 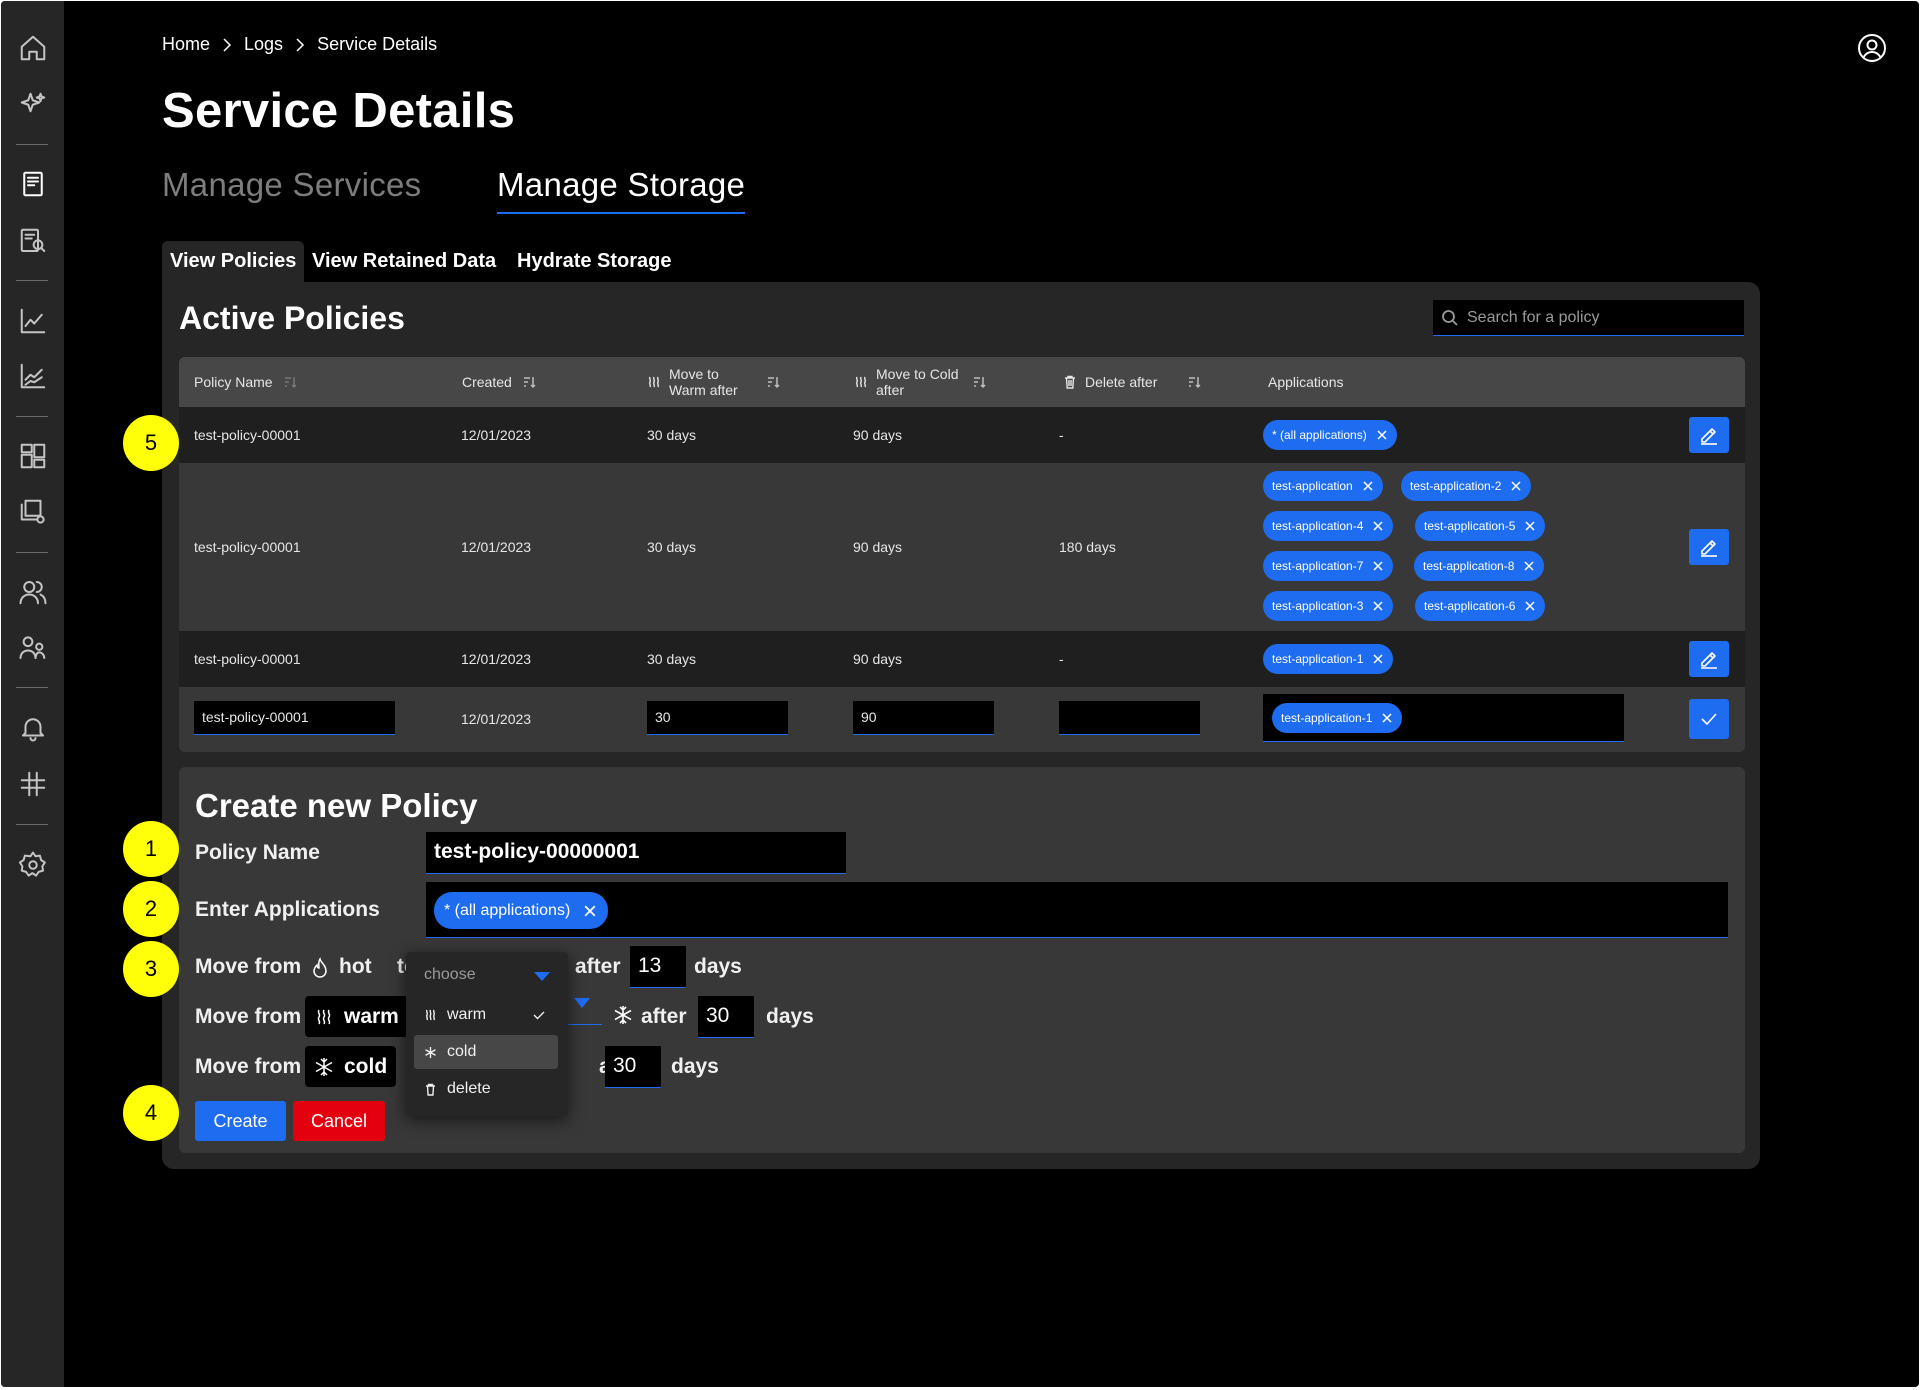 I want to click on col-created: Created, so click(x=499, y=382).